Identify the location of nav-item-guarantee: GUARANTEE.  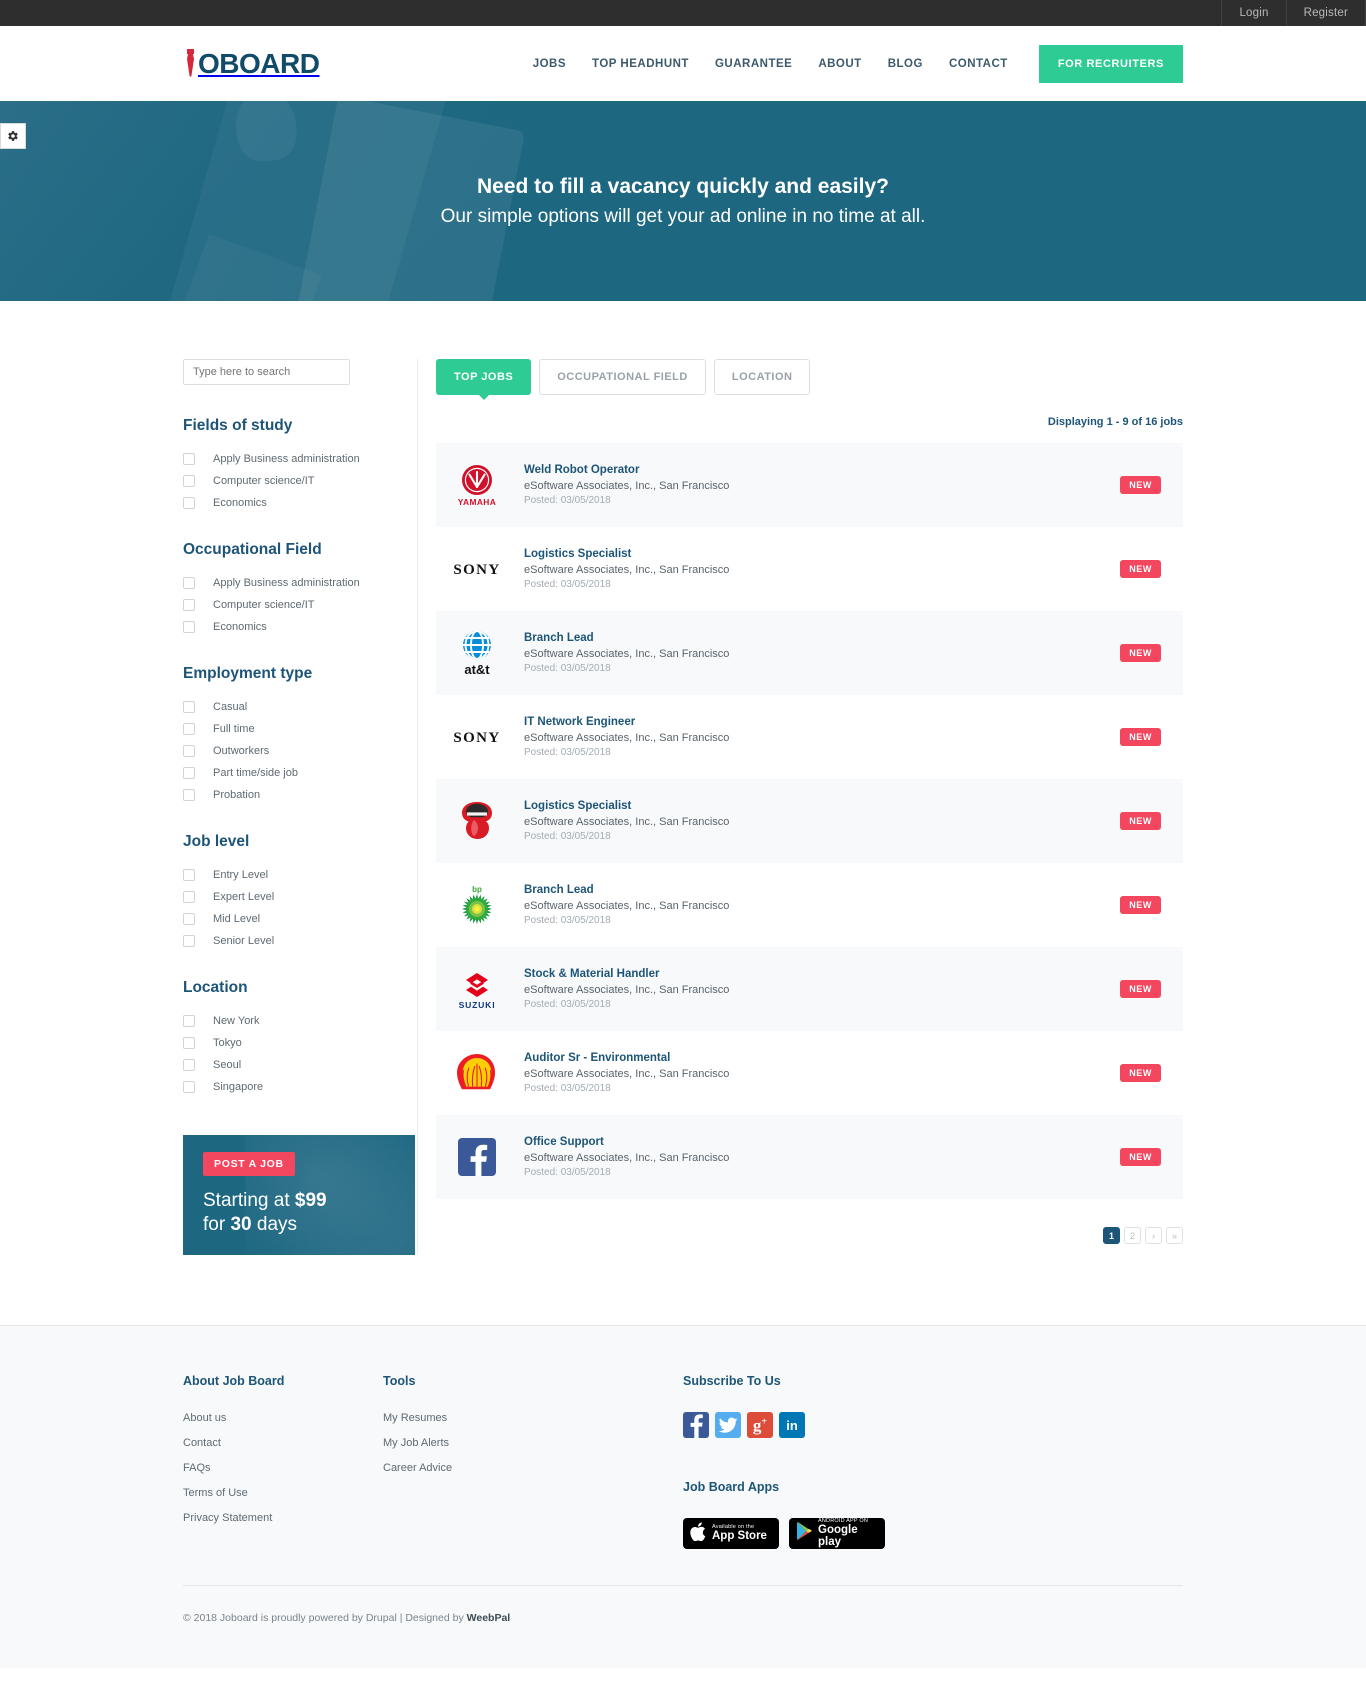
(753, 64).